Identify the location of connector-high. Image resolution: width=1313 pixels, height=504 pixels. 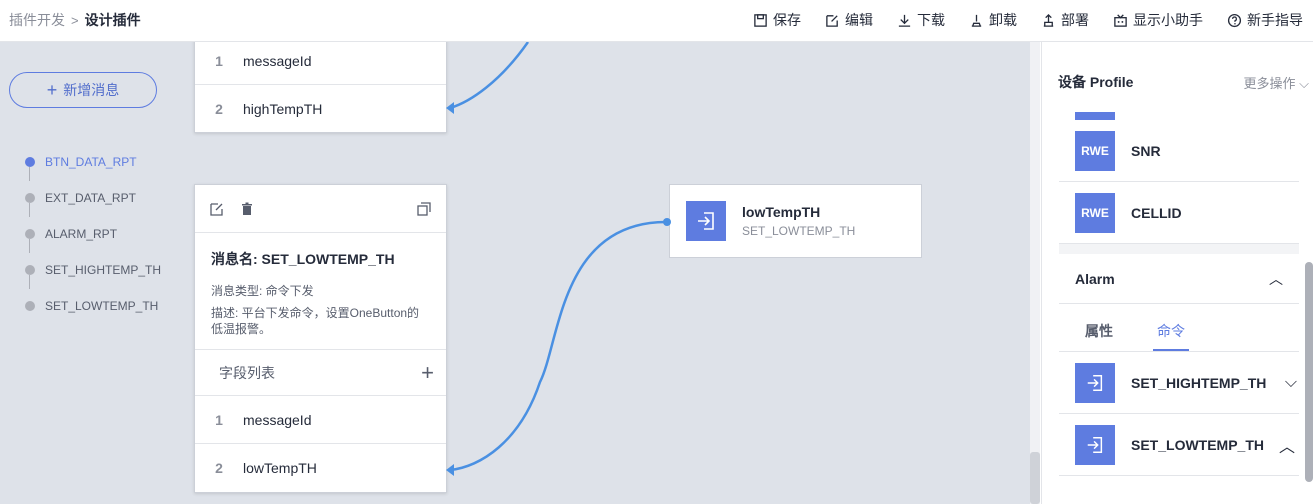
(489, 76).